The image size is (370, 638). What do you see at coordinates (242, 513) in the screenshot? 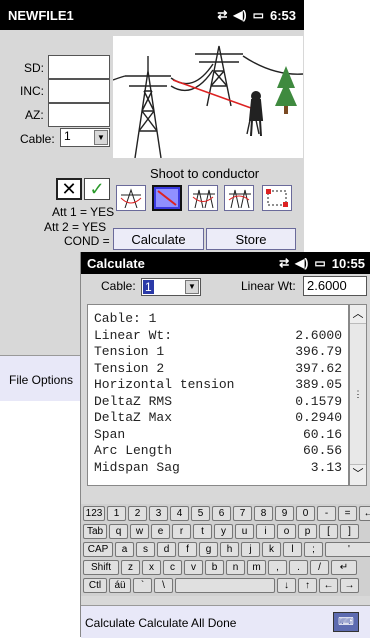
I see `key-7: 7` at bounding box center [242, 513].